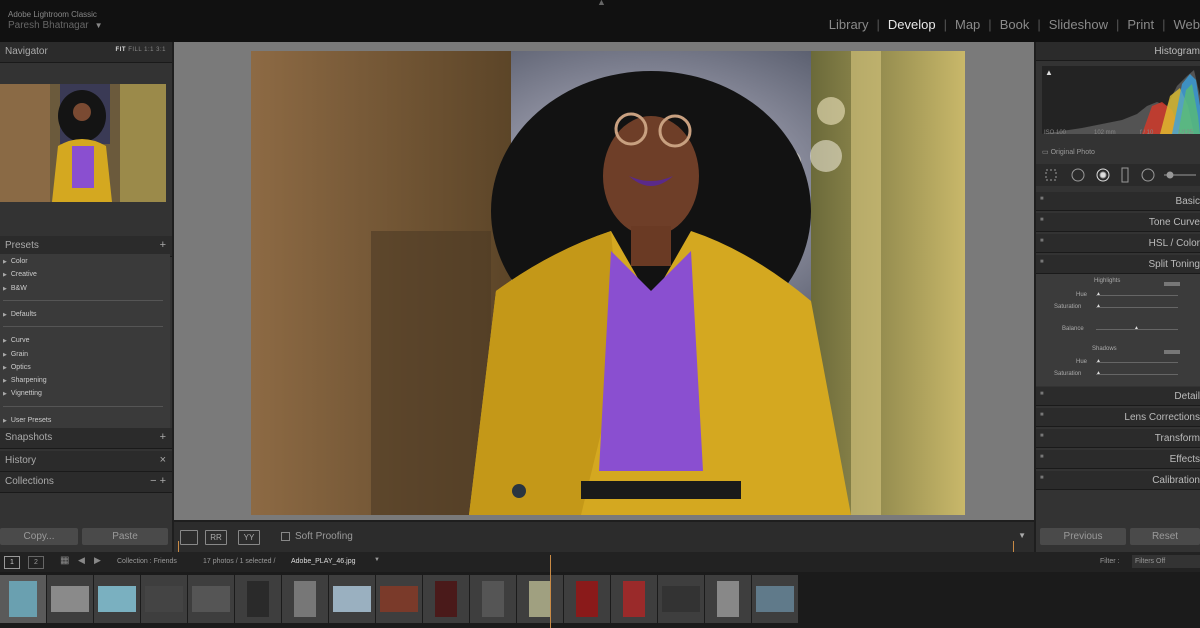  I want to click on shadows-hue-slider, so click(1137, 362).